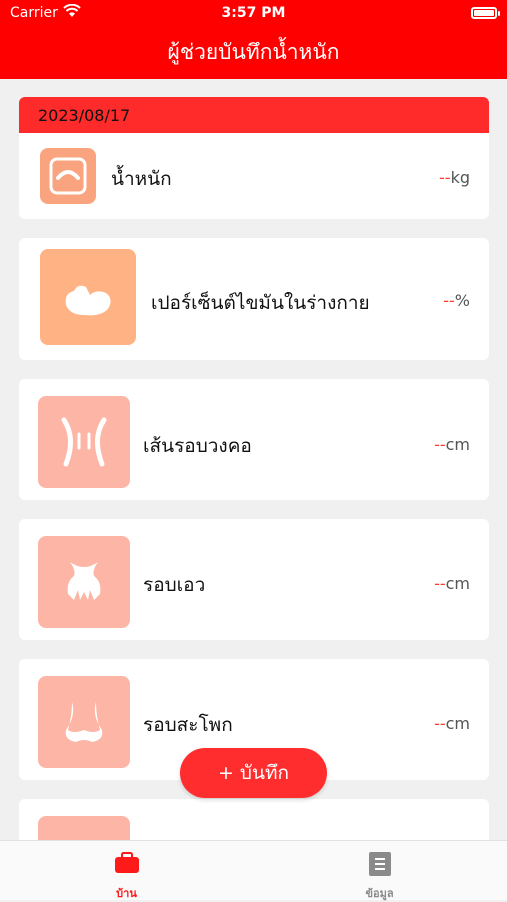  I want to click on tab-bar: บ้าน ข้อมูล, so click(253, 870).